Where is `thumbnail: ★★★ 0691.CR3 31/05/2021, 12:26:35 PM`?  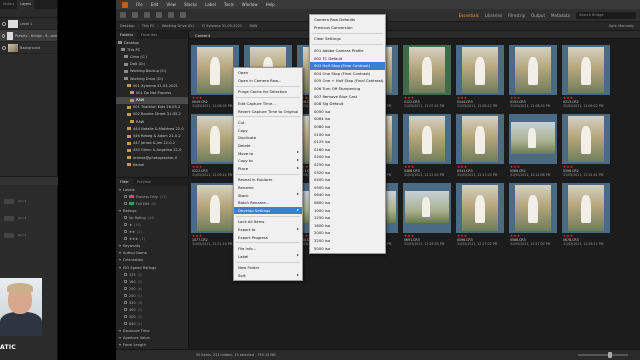 thumbnail: ★★★ 0691.CR3 31/05/2021, 12:26:35 PM is located at coordinates (427, 215).